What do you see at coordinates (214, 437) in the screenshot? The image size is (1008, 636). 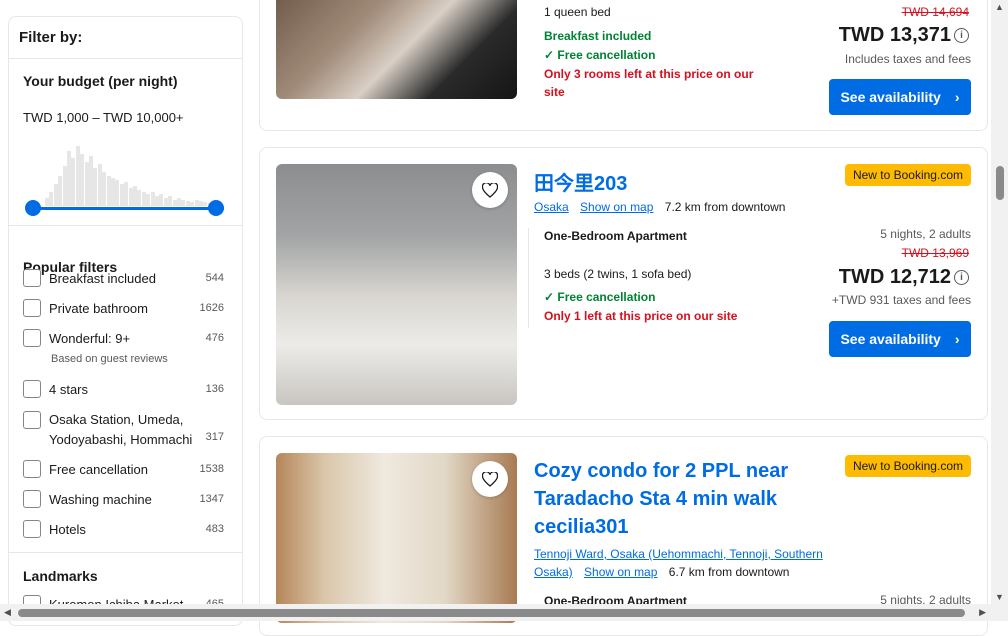 I see `filter-count: 317` at bounding box center [214, 437].